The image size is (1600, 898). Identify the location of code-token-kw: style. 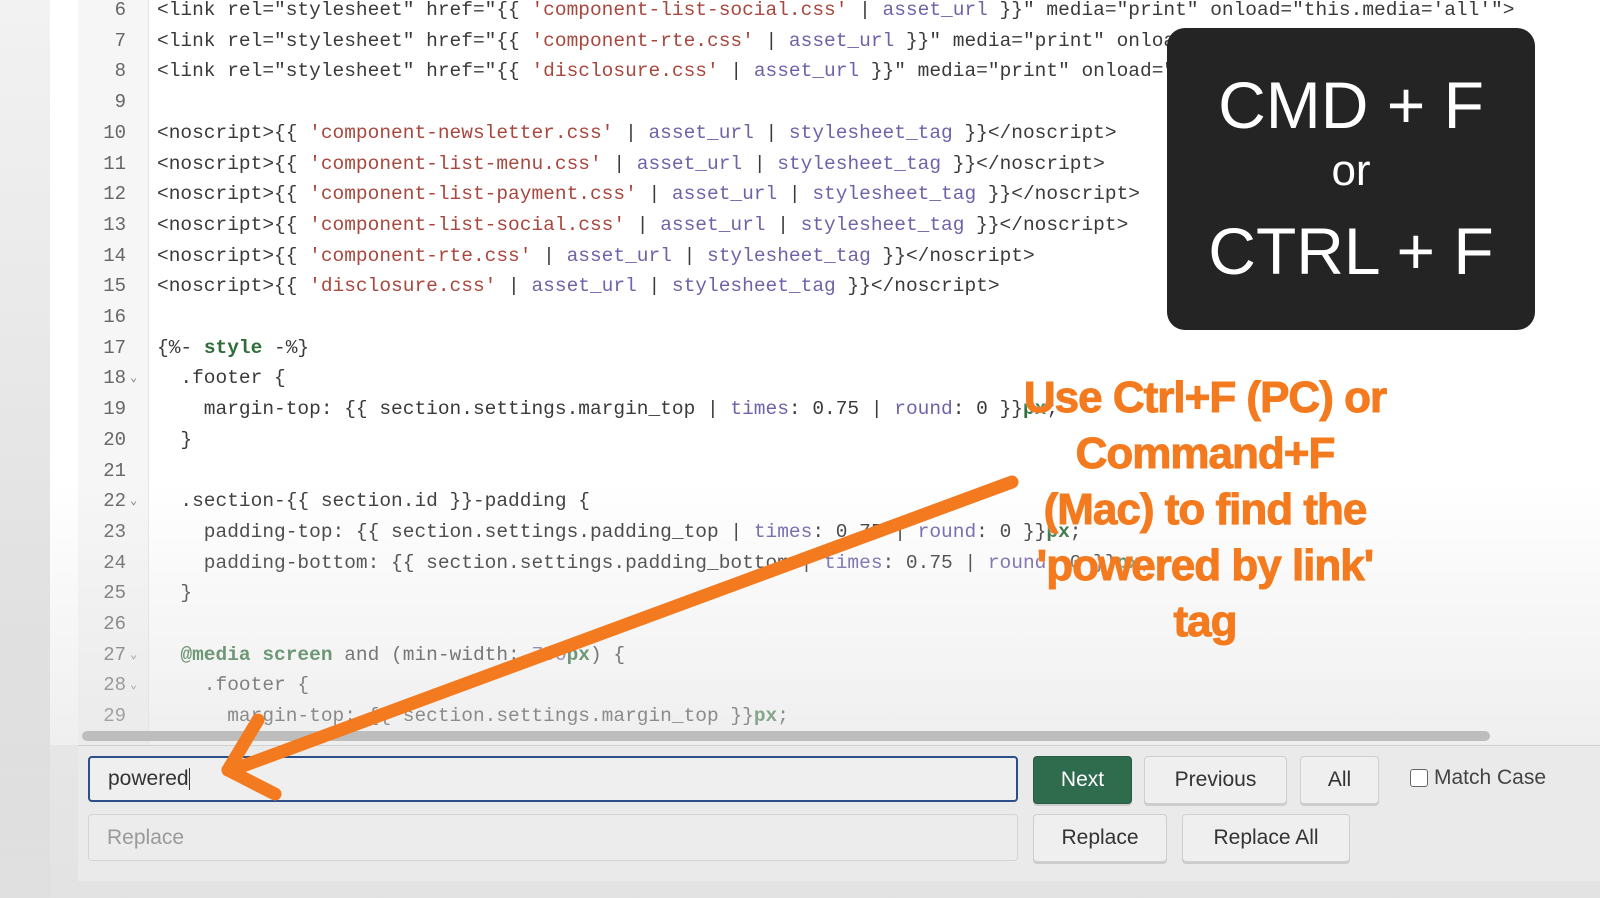
(233, 347).